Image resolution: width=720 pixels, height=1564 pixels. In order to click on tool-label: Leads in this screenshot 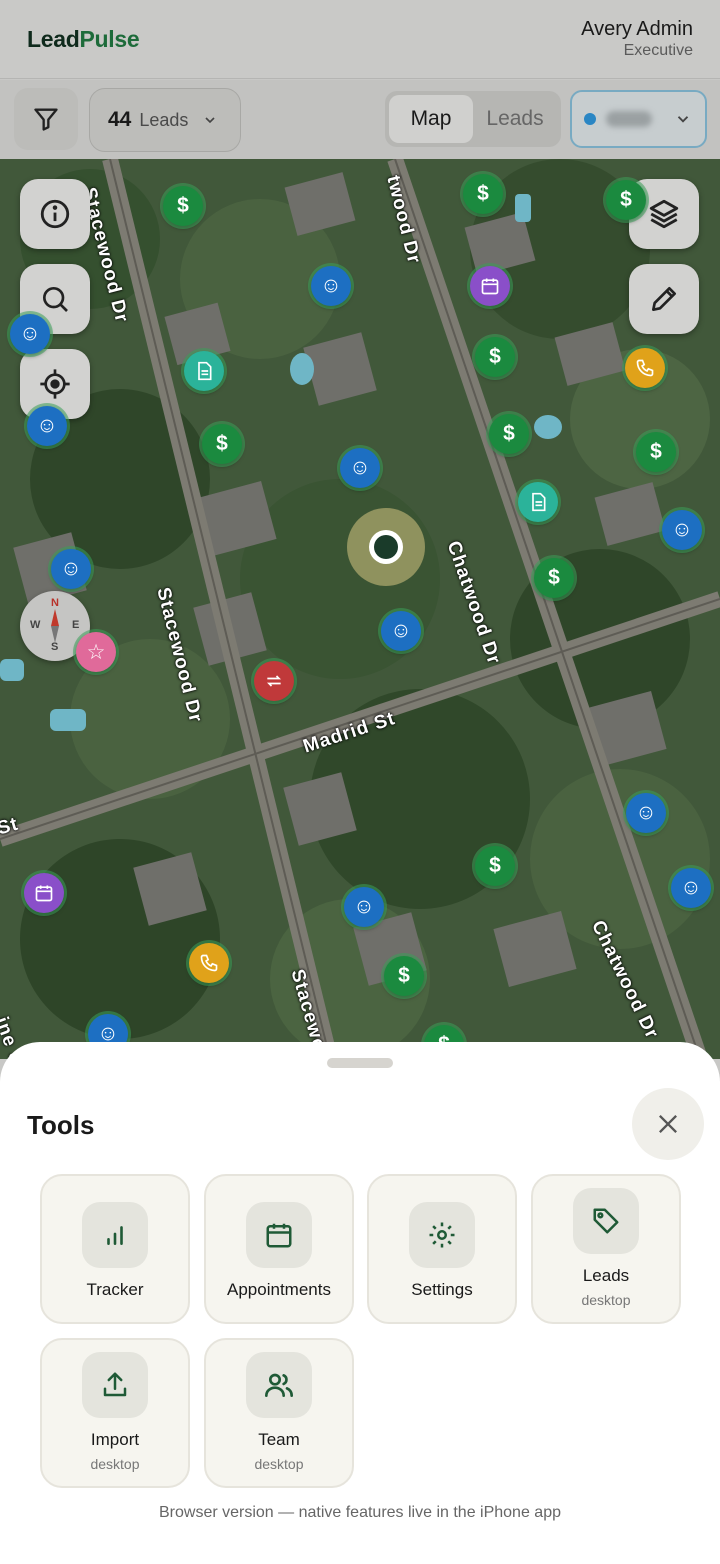, I will do `click(606, 1275)`.